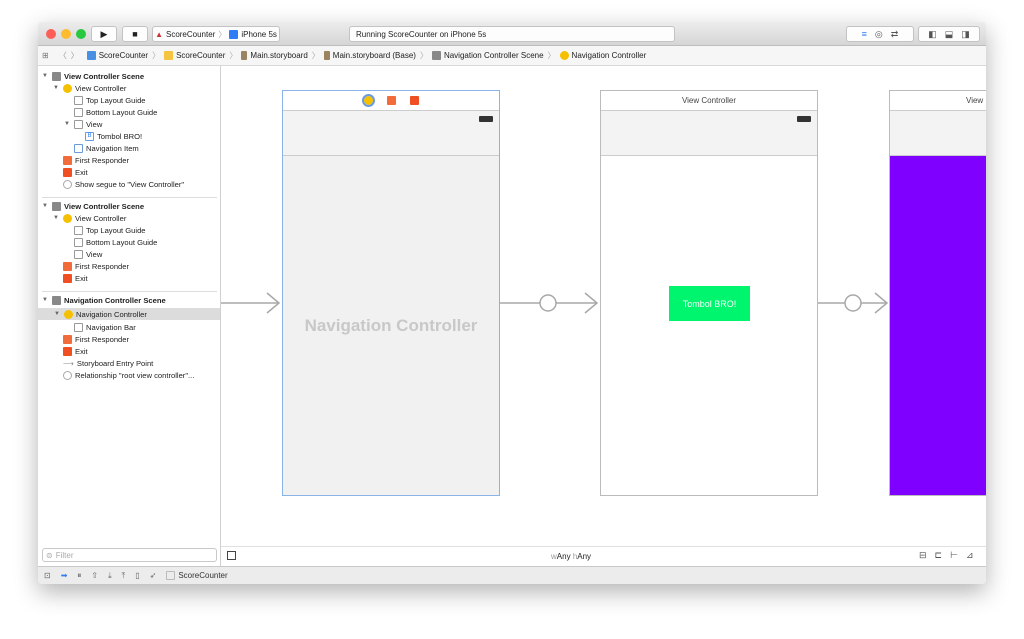 Image resolution: width=1024 pixels, height=639 pixels. I want to click on scene-dock: View, so click(938, 101).